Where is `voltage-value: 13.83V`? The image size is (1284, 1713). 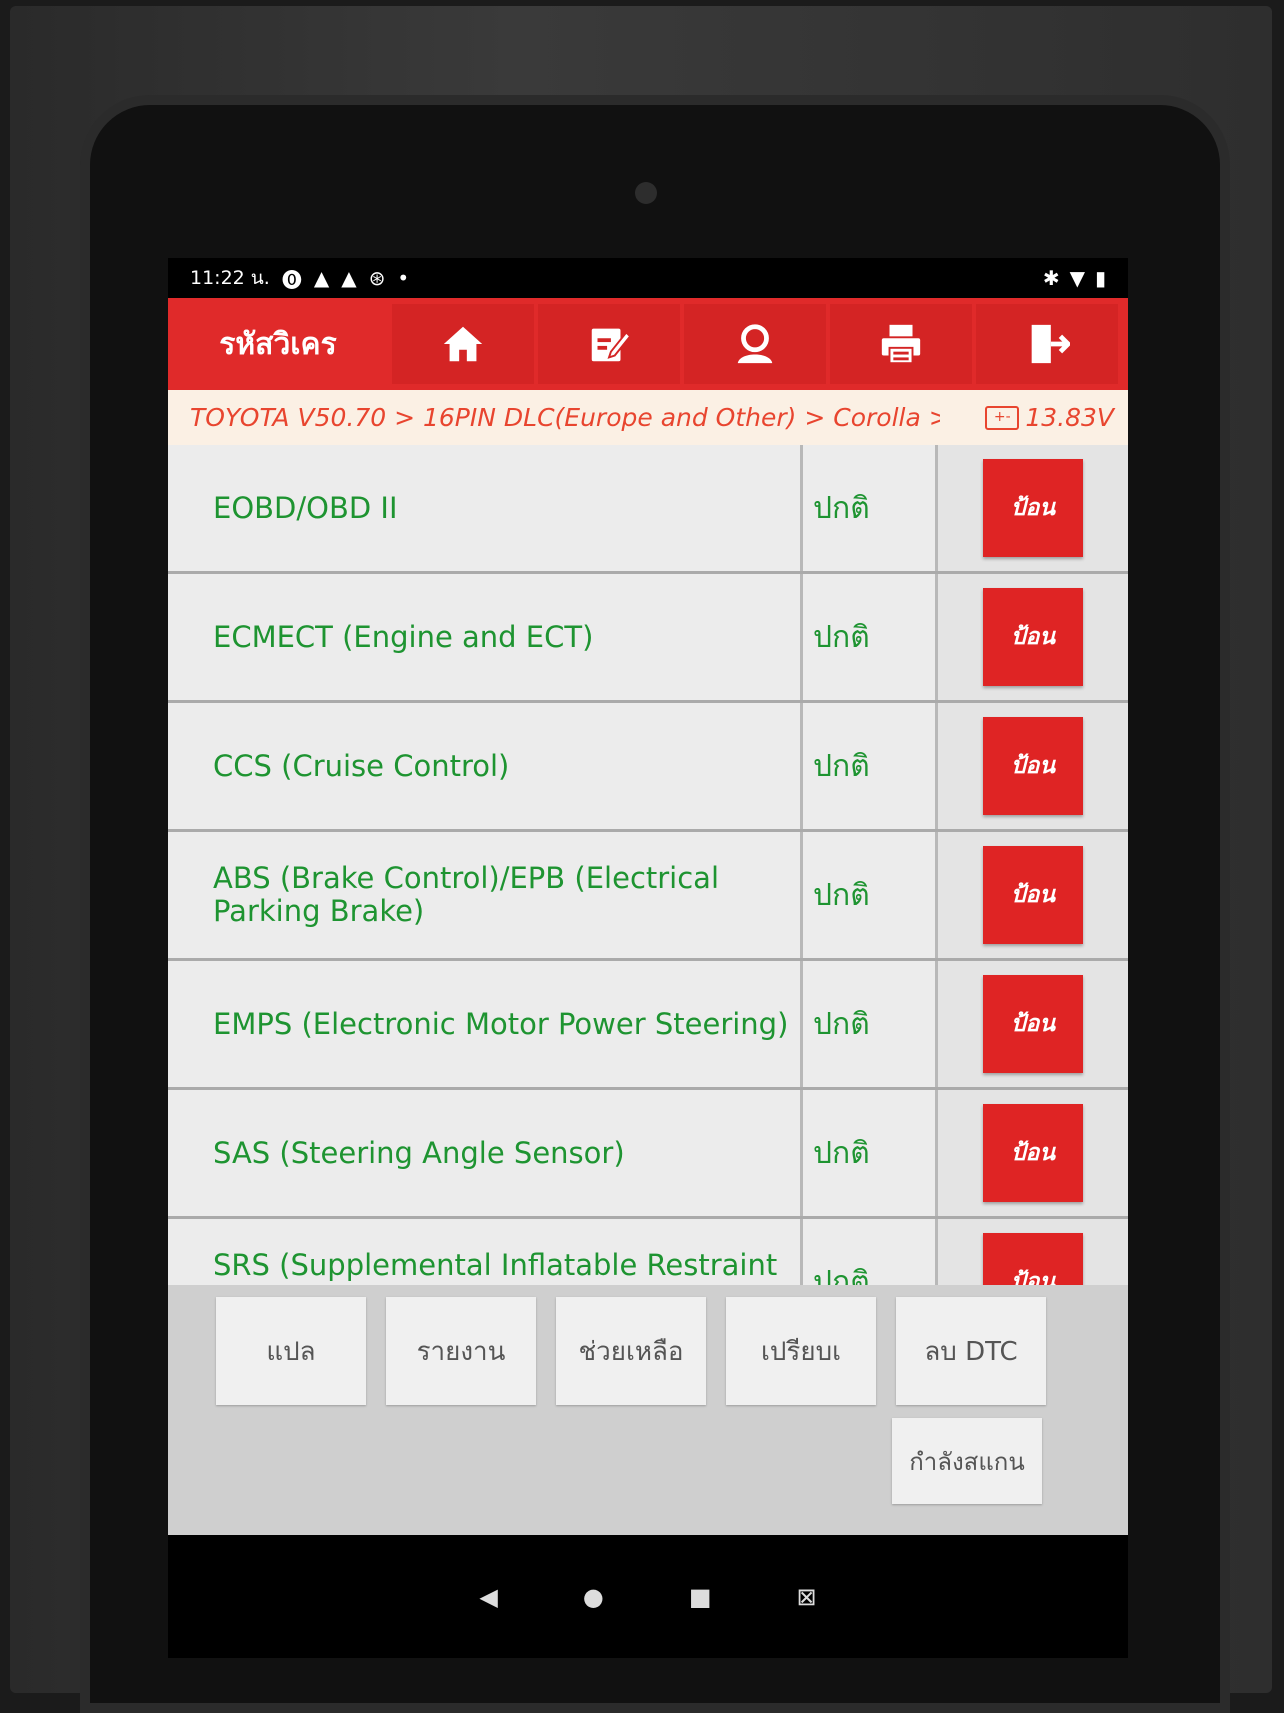 voltage-value: 13.83V is located at coordinates (1069, 417).